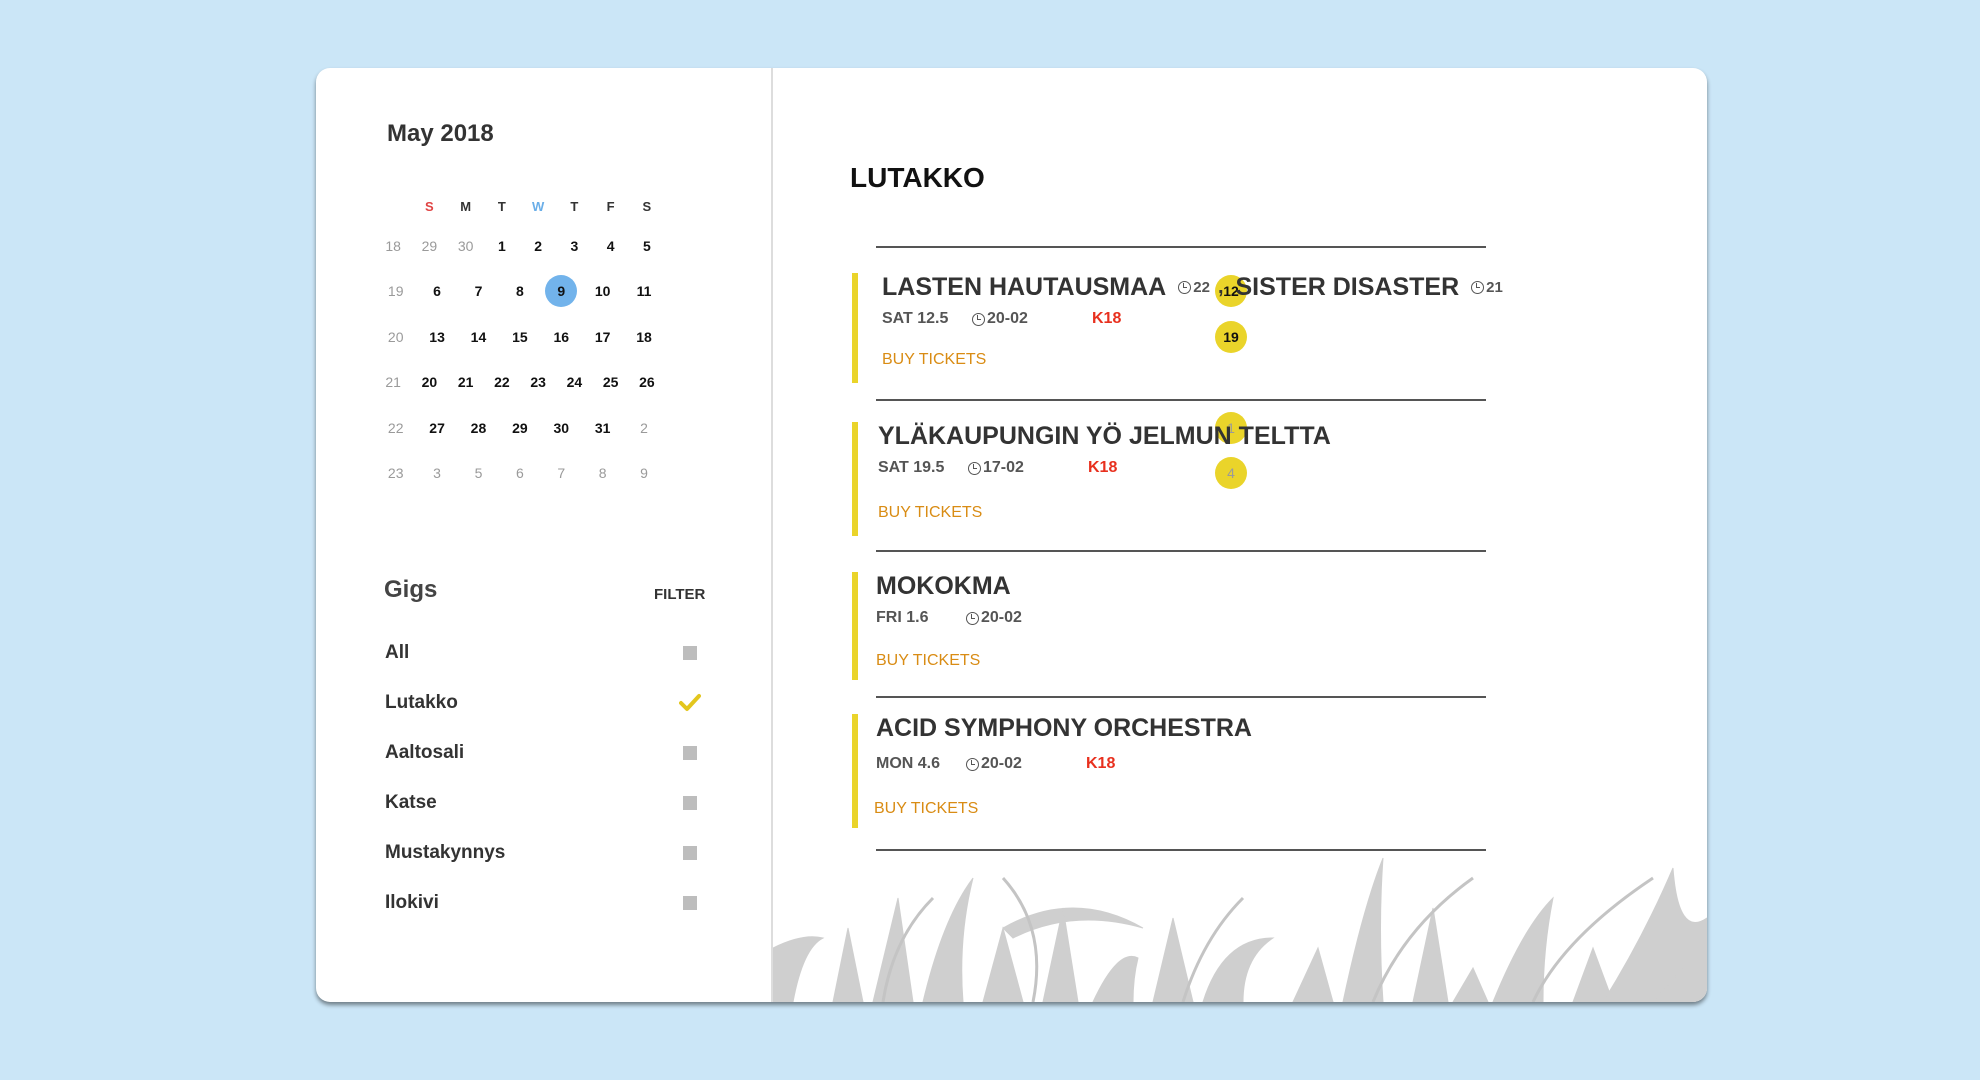 The image size is (1980, 1080). What do you see at coordinates (811, 474) in the screenshot?
I see `calendar-week-row: 23 3 4 5 6 7 8 9` at bounding box center [811, 474].